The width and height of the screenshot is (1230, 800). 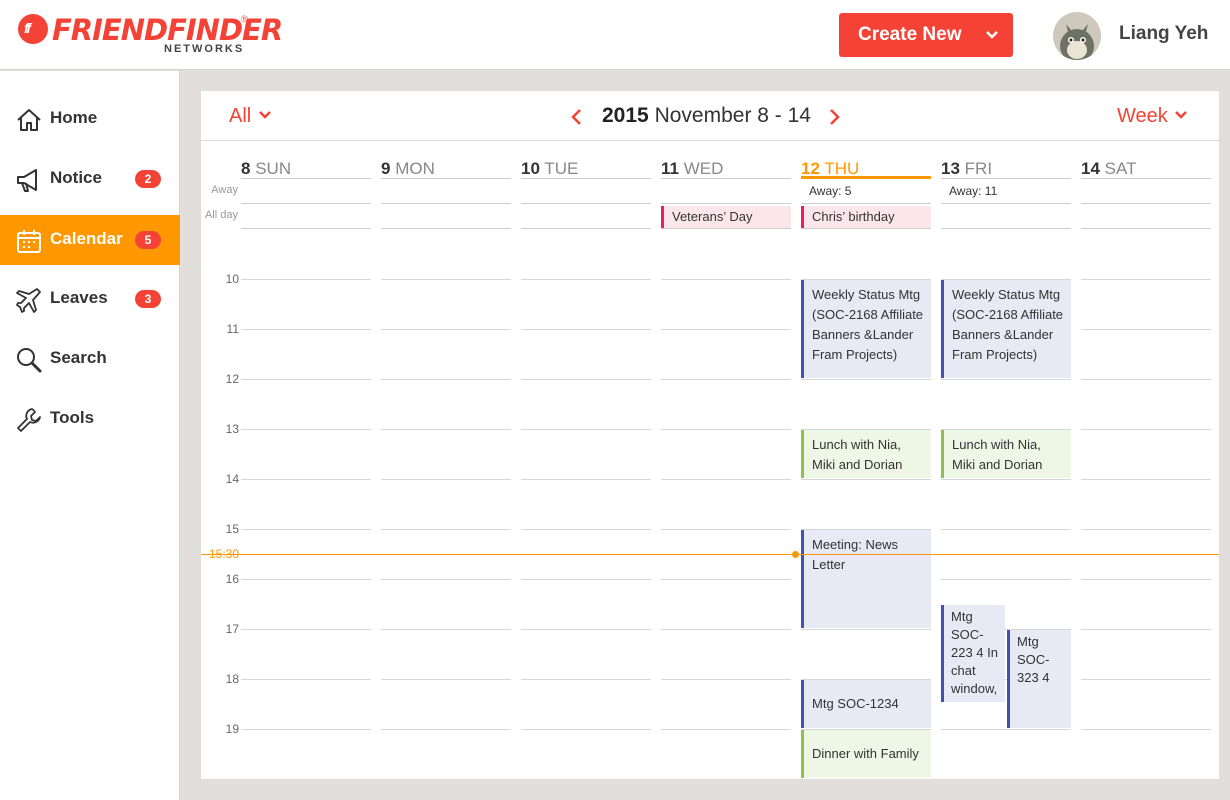 What do you see at coordinates (625, 115) in the screenshot?
I see `year-label: 2015` at bounding box center [625, 115].